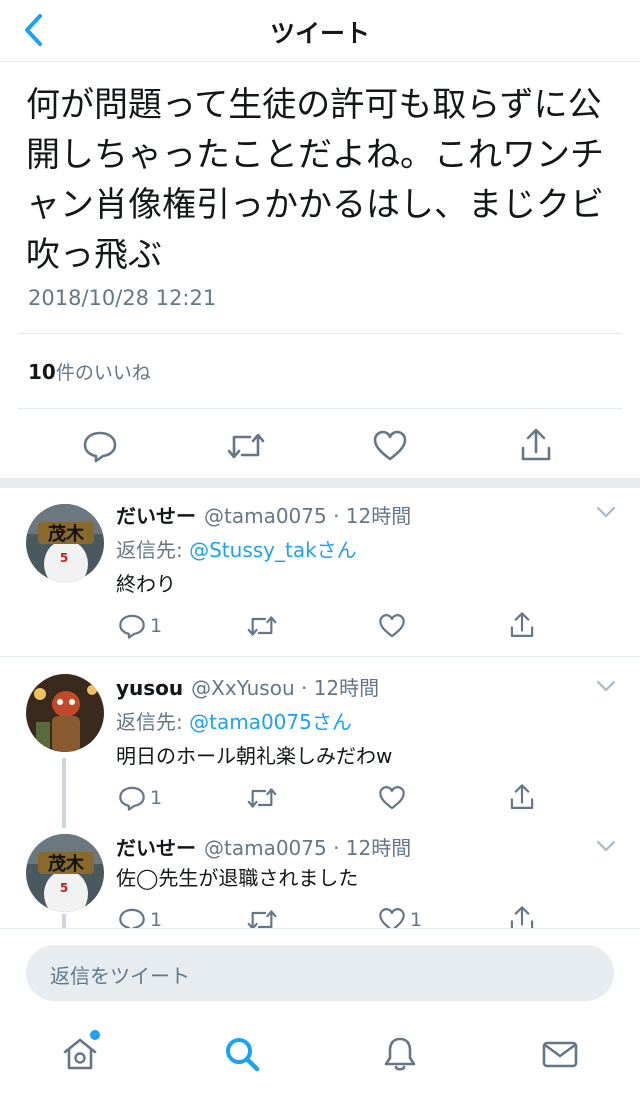  I want to click on page-title: ツイート, so click(319, 33).